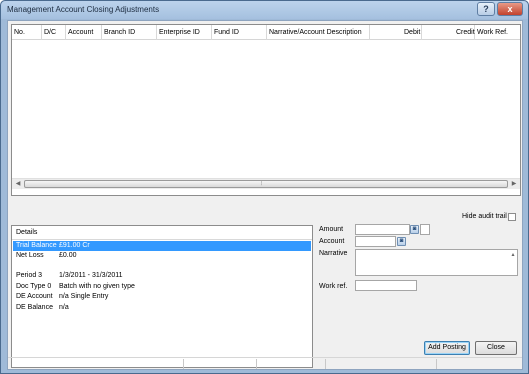 This screenshot has width=529, height=374. Describe the element at coordinates (64, 307) in the screenshot. I see `details-value: n/a` at that location.